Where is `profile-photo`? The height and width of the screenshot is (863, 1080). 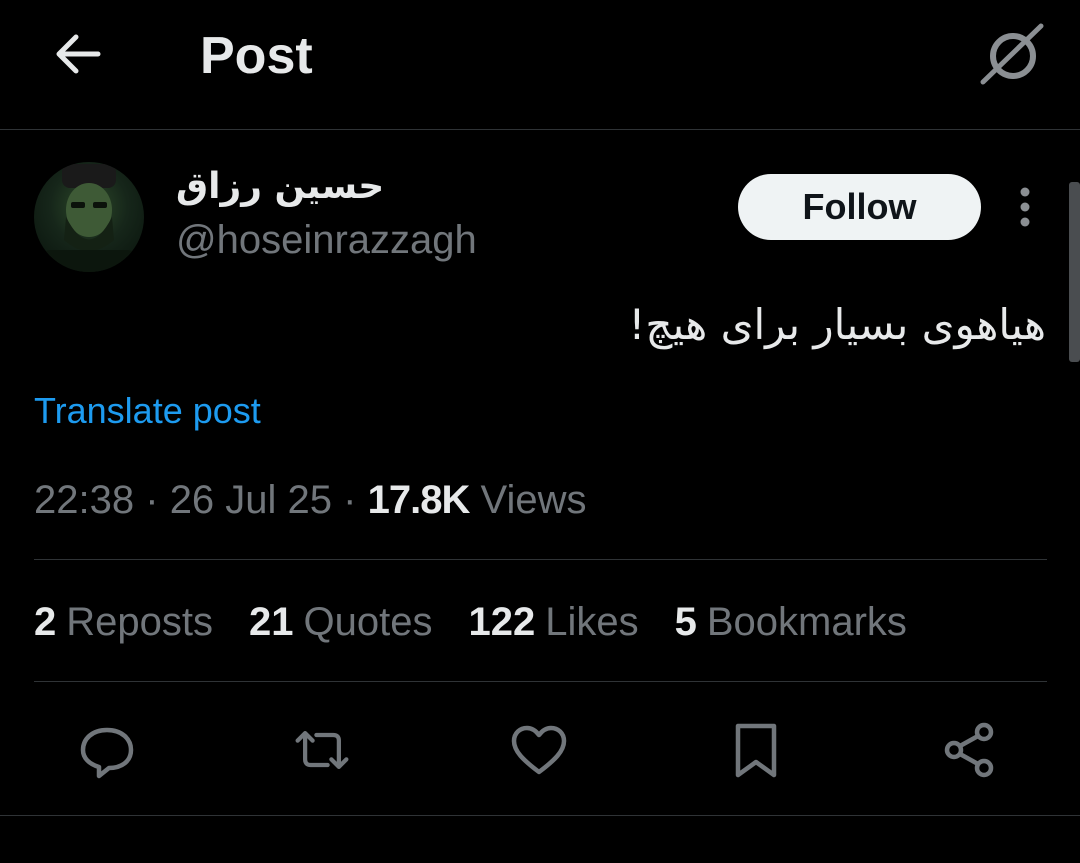 profile-photo is located at coordinates (89, 218).